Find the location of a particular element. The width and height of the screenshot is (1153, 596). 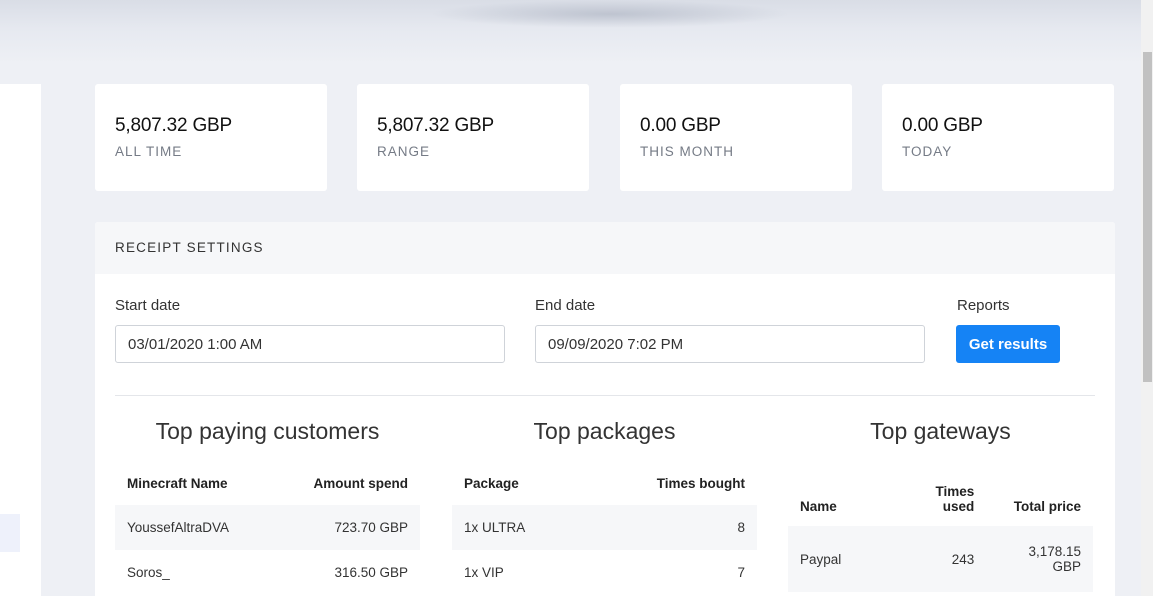

table-row: 1x ULTRA 8 is located at coordinates (604, 527).